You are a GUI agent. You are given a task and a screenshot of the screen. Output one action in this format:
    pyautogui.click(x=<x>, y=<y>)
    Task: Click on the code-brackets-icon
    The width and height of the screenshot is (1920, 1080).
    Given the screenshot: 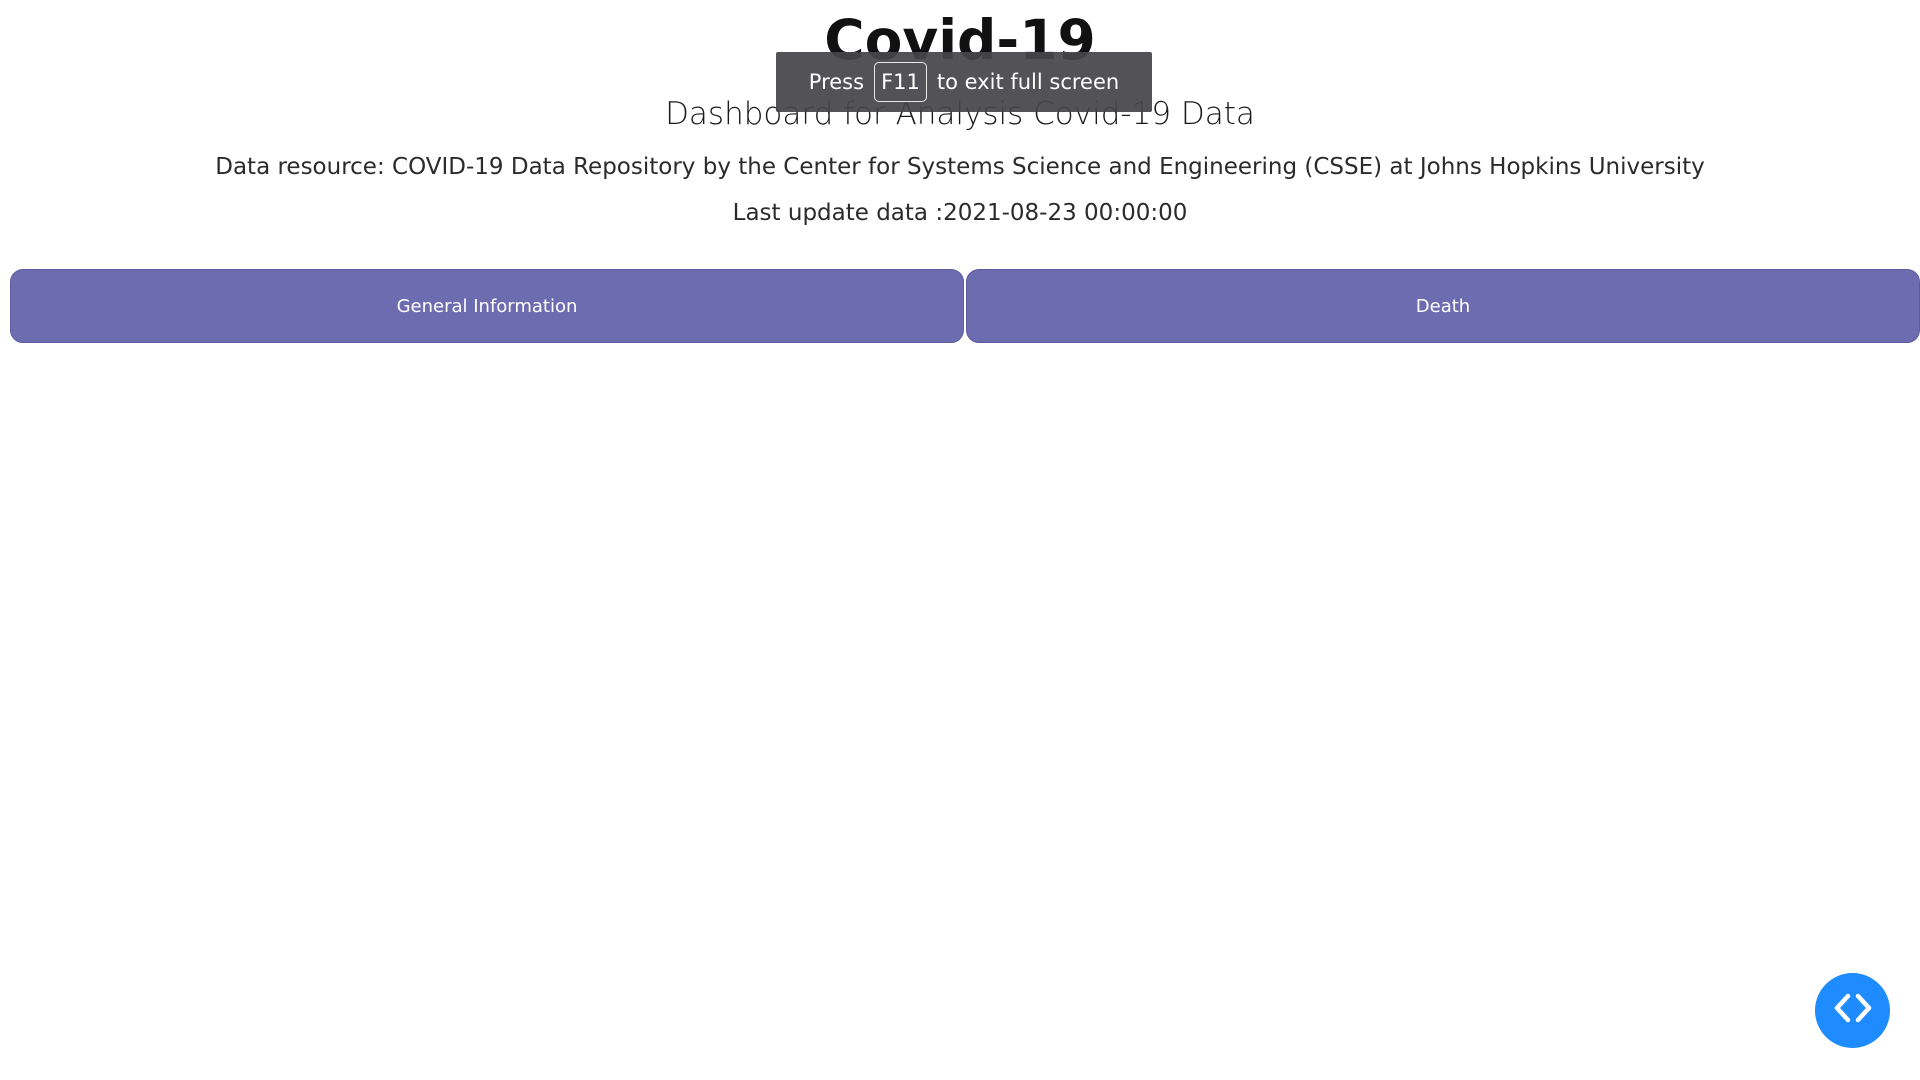 What is the action you would take?
    pyautogui.click(x=1853, y=1010)
    